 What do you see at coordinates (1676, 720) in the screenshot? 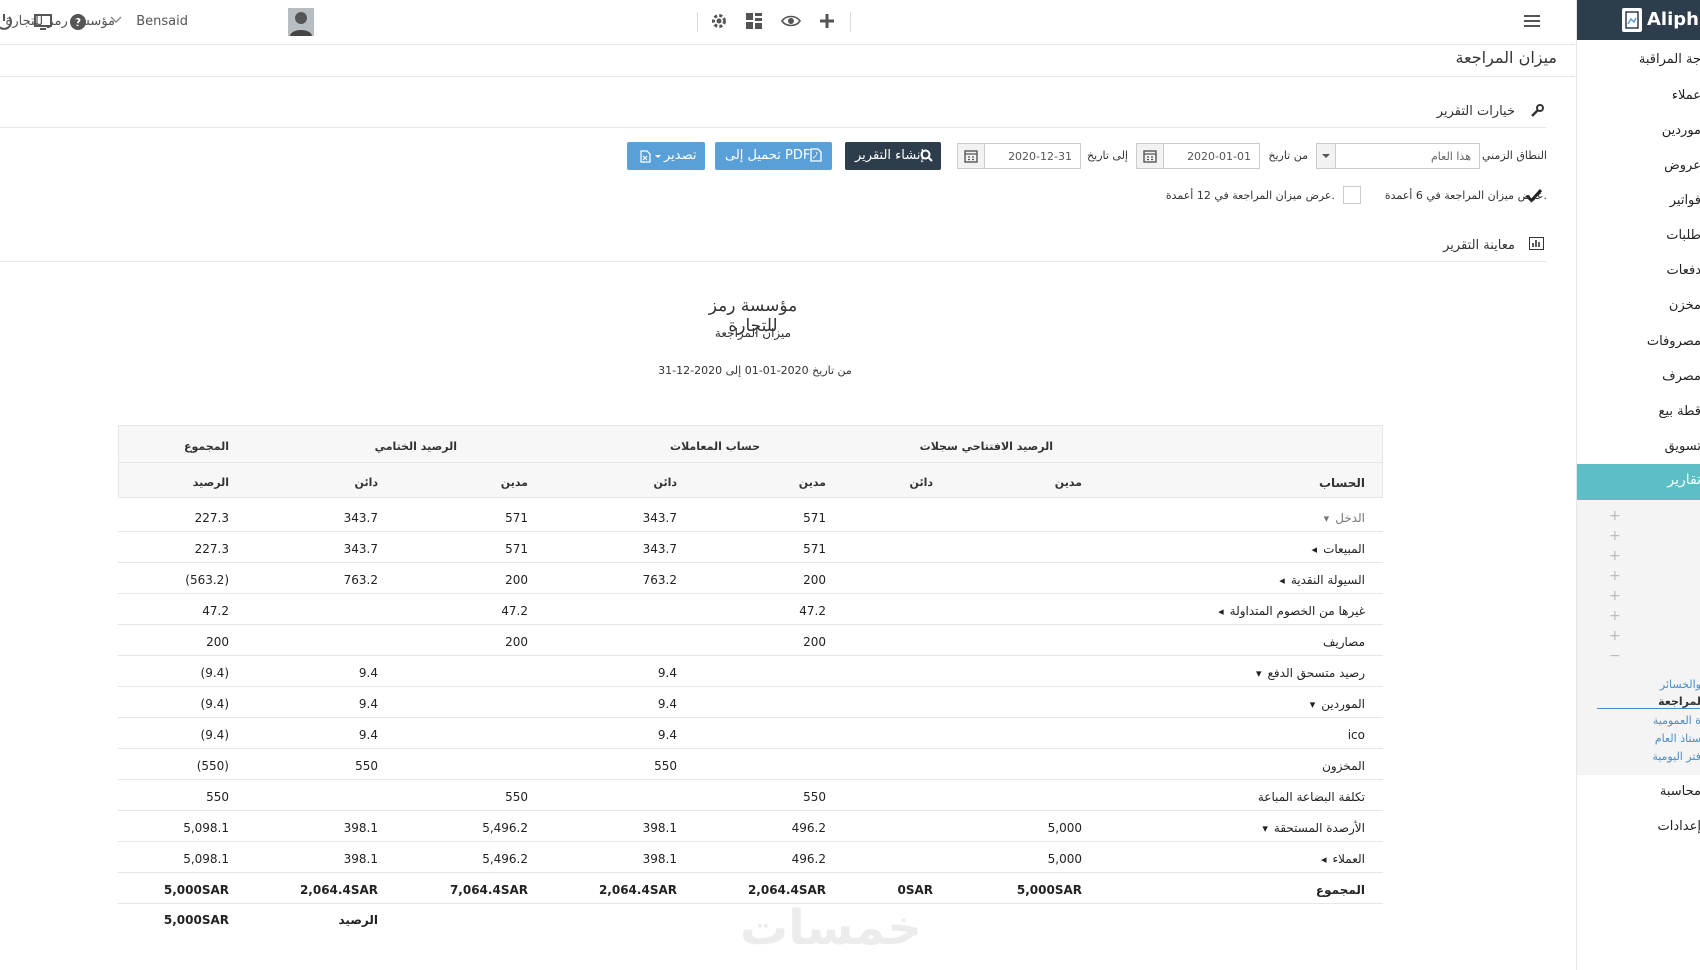
I see `sidebar-link-balance-sheet: ة العمومية` at bounding box center [1676, 720].